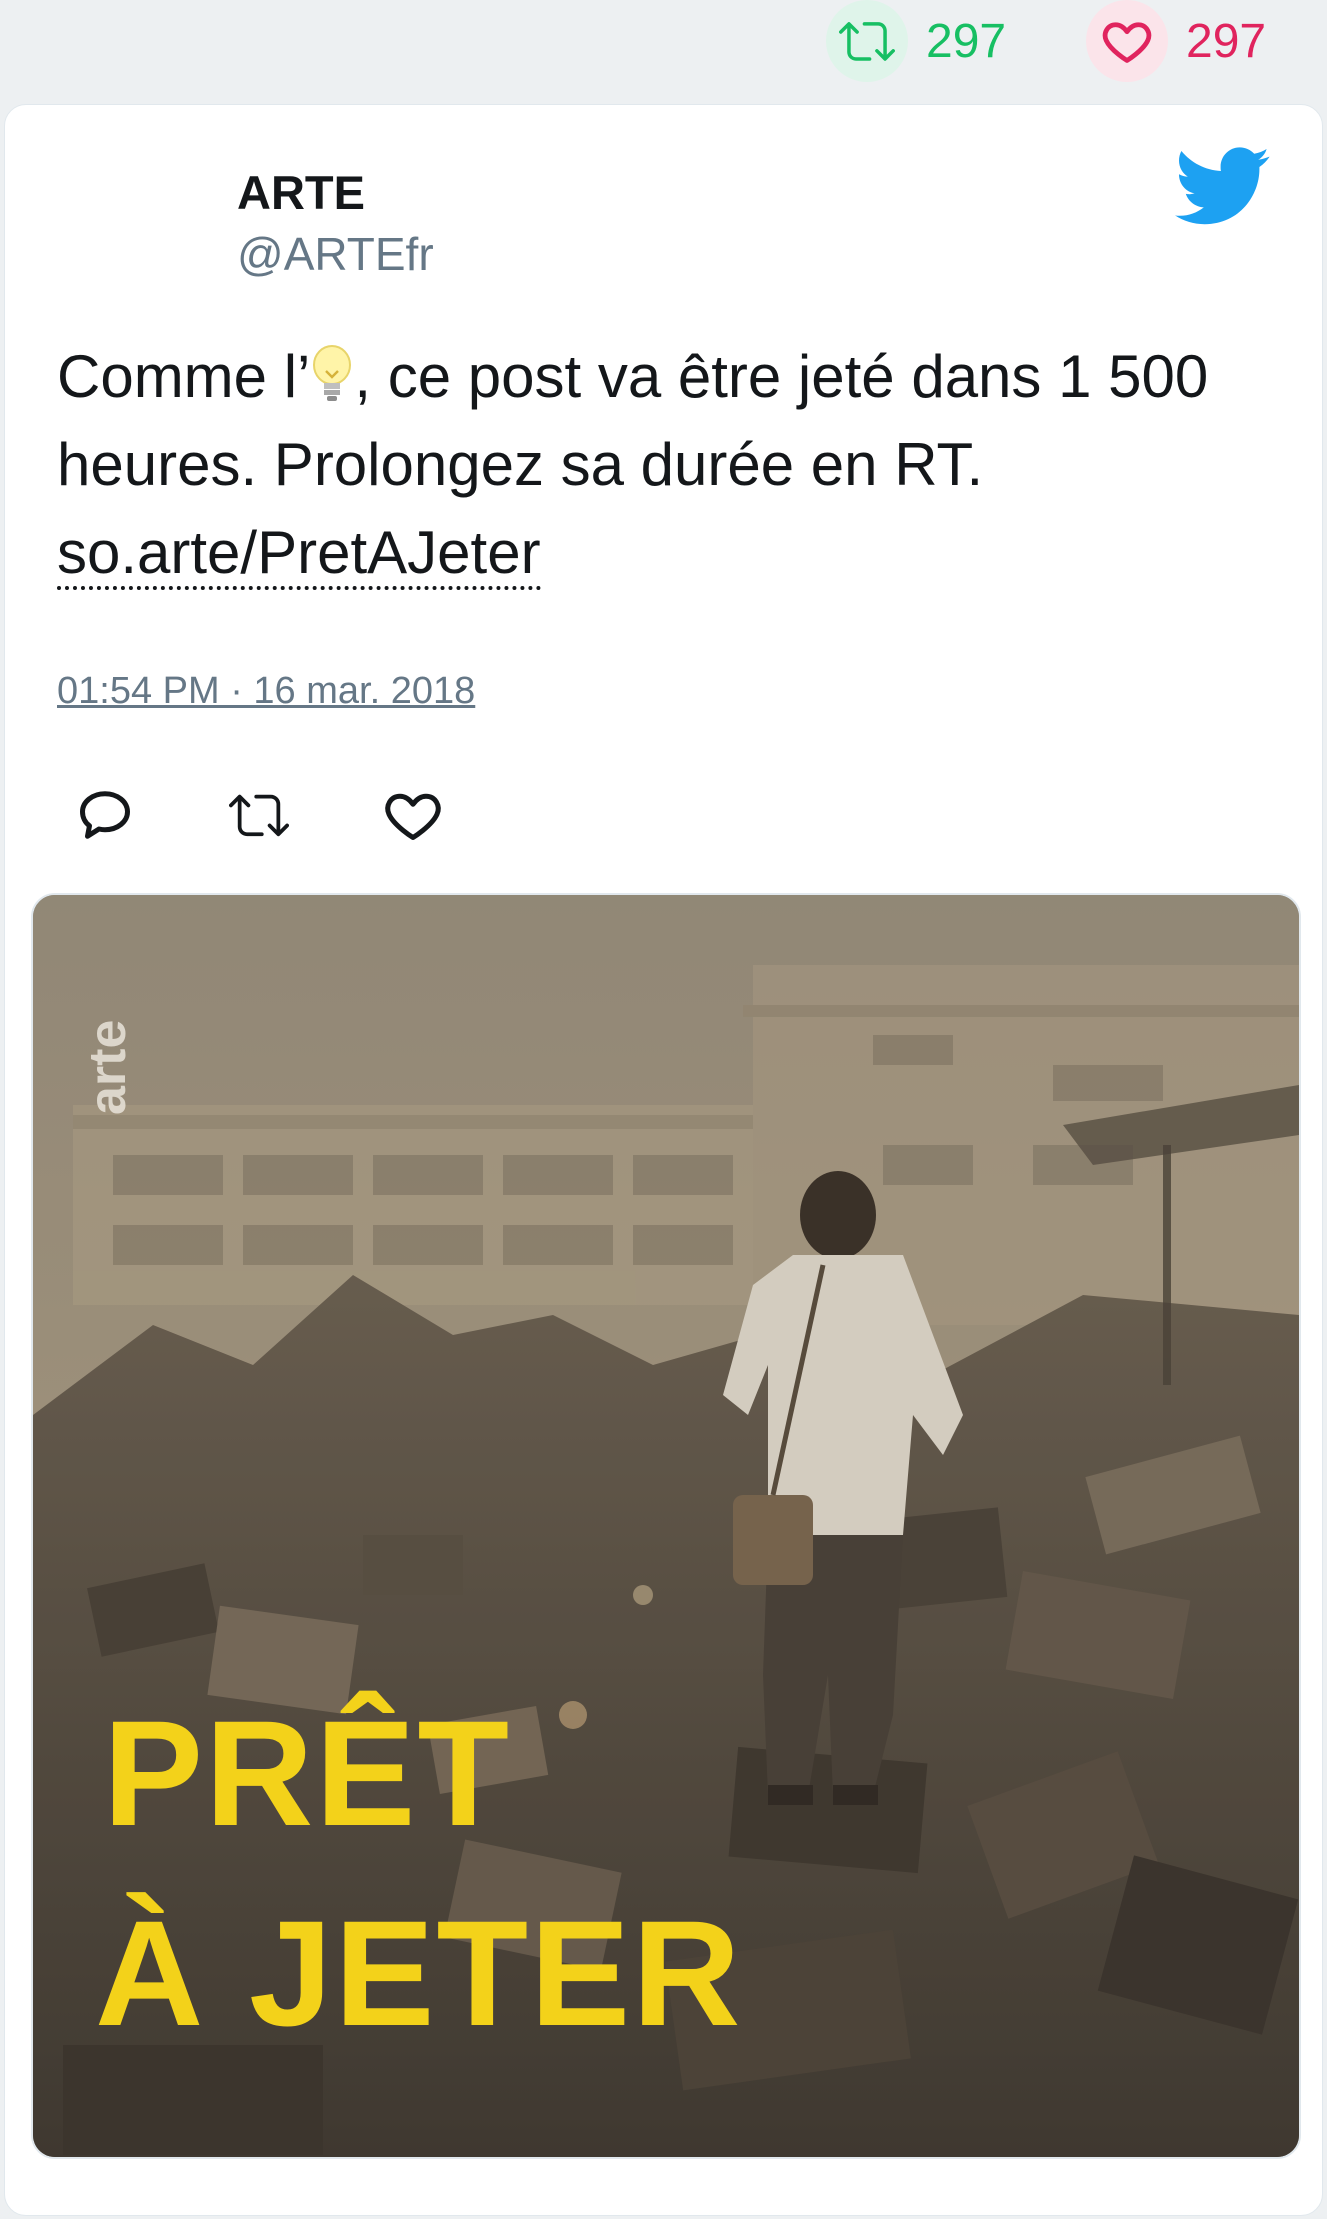 The height and width of the screenshot is (2219, 1327). I want to click on tweet-link: so.arte/PretAJeter, so click(299, 554).